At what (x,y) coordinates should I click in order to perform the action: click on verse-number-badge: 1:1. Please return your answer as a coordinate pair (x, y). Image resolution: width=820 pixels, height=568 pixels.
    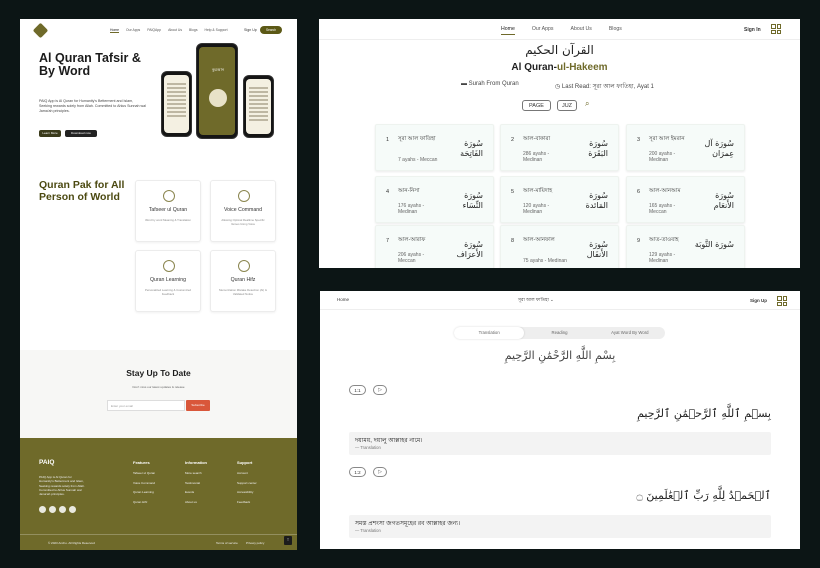
    Looking at the image, I should click on (357, 390).